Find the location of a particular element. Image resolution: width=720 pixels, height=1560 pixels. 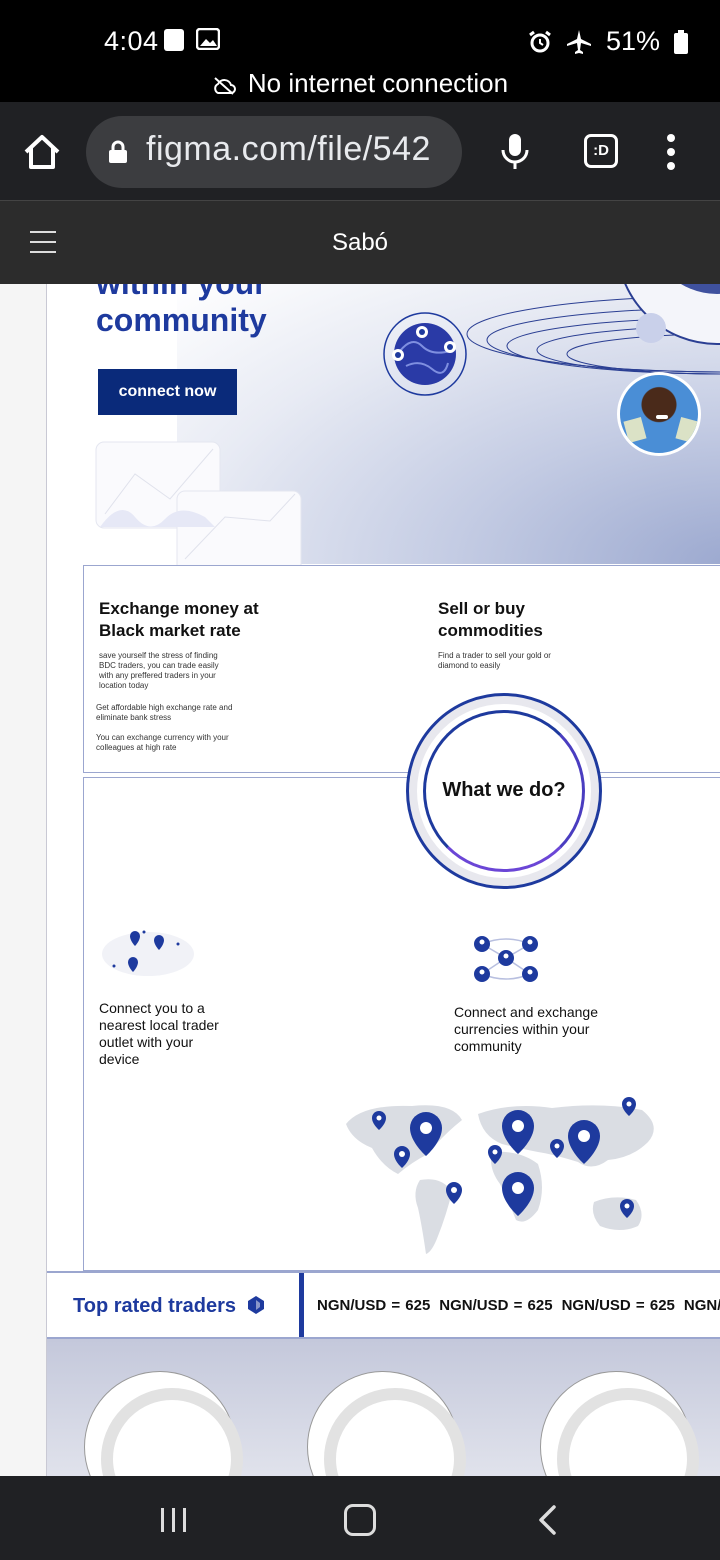

rated-divider is located at coordinates (301, 1305).